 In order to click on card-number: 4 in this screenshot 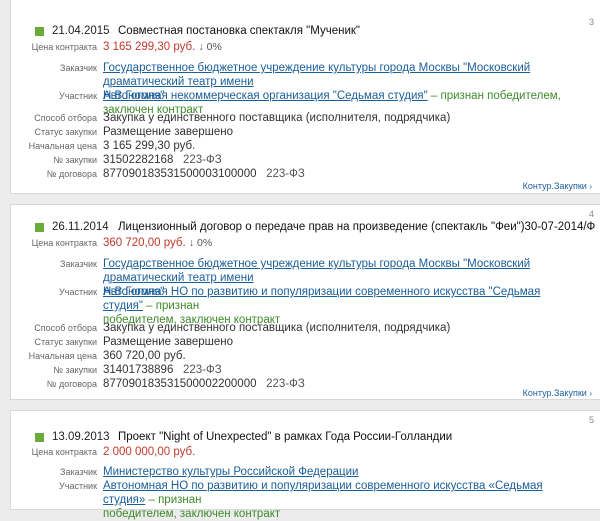, I will do `click(591, 214)`.